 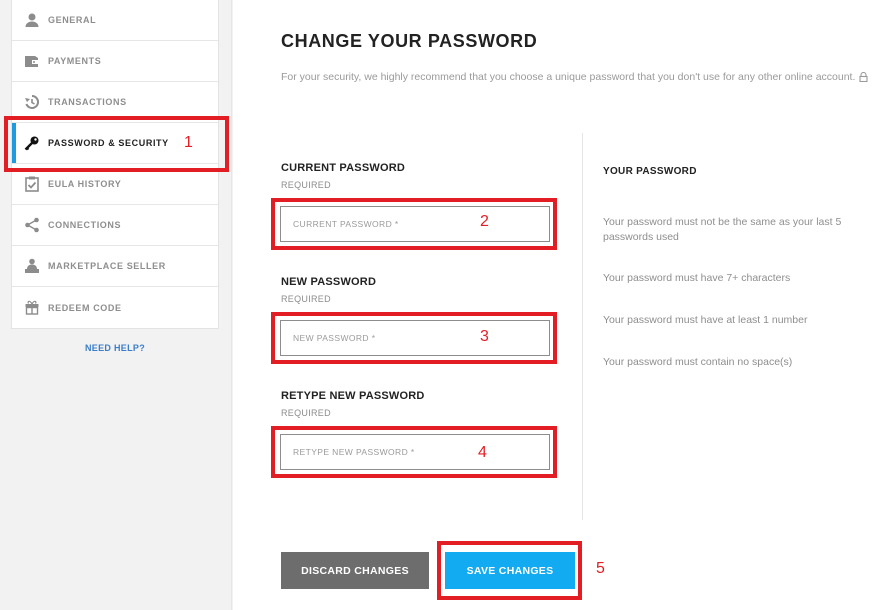 What do you see at coordinates (32, 225) in the screenshot?
I see `share-icon` at bounding box center [32, 225].